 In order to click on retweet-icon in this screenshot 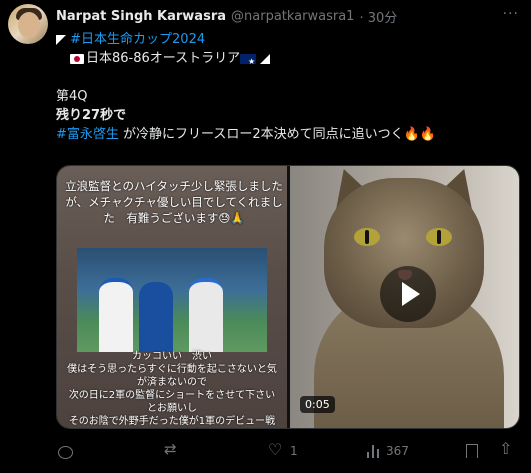, I will do `click(172, 449)`.